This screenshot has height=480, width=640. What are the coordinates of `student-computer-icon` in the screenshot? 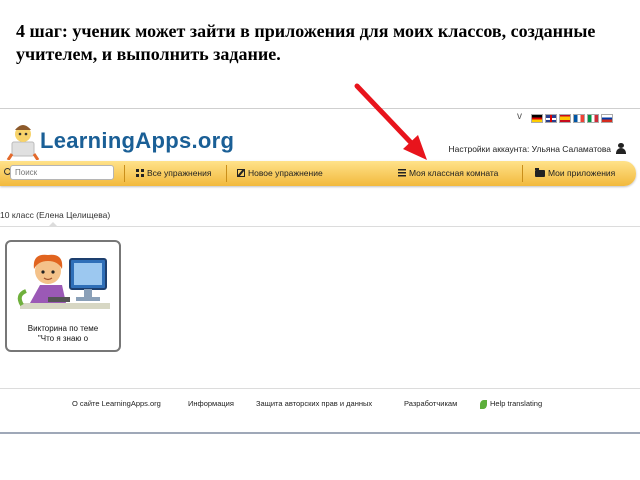 It's located at (63, 281).